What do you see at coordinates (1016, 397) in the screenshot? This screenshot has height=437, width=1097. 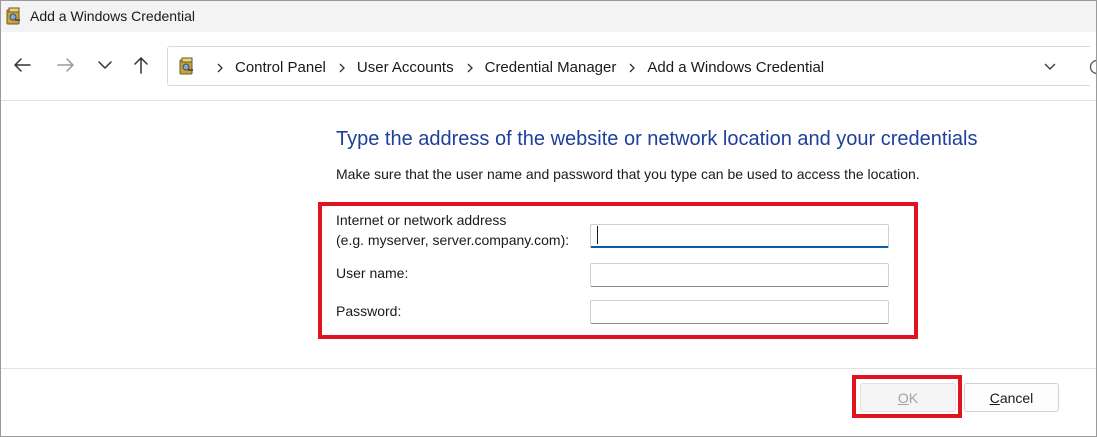 I see `cancel-label-rest: ancel` at bounding box center [1016, 397].